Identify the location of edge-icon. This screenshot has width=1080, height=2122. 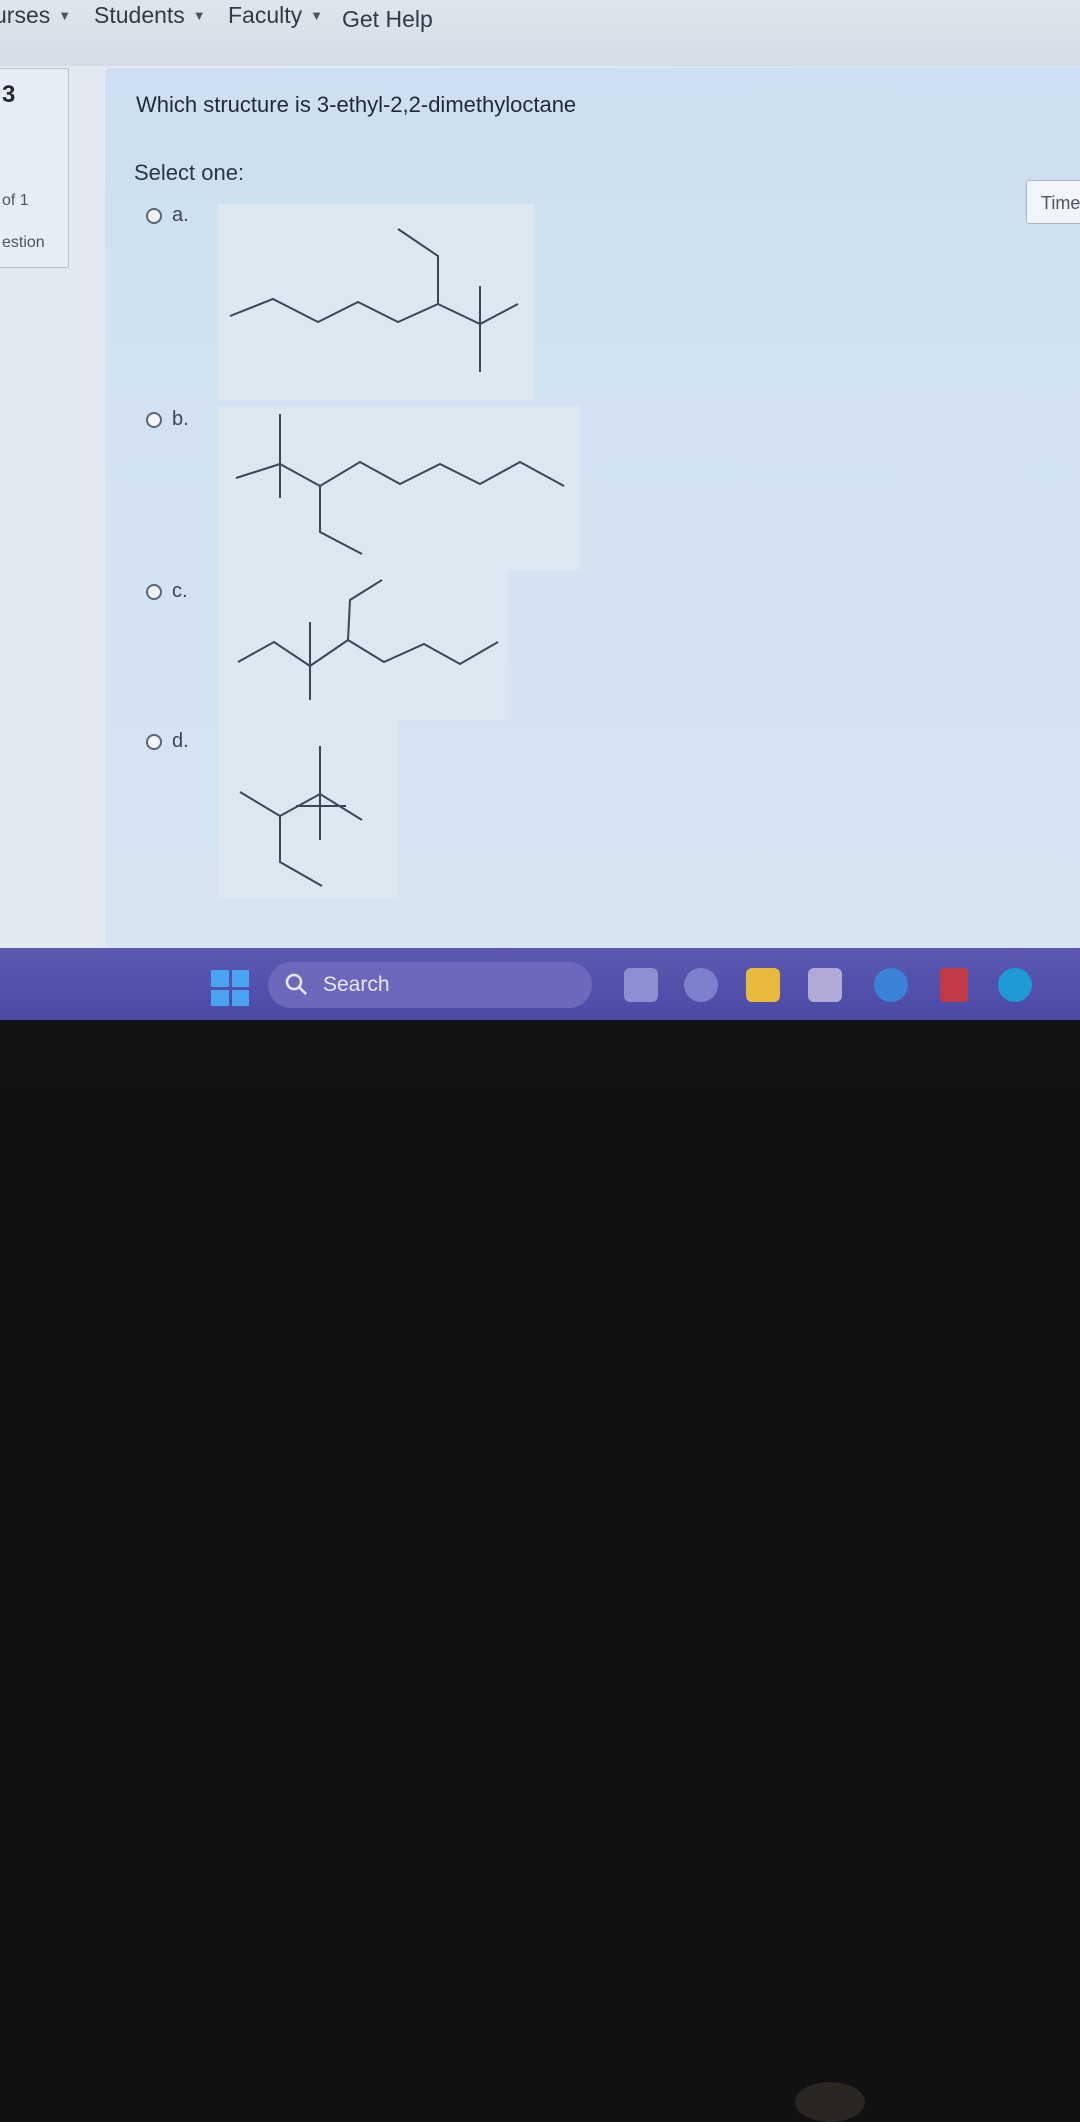
(1015, 985).